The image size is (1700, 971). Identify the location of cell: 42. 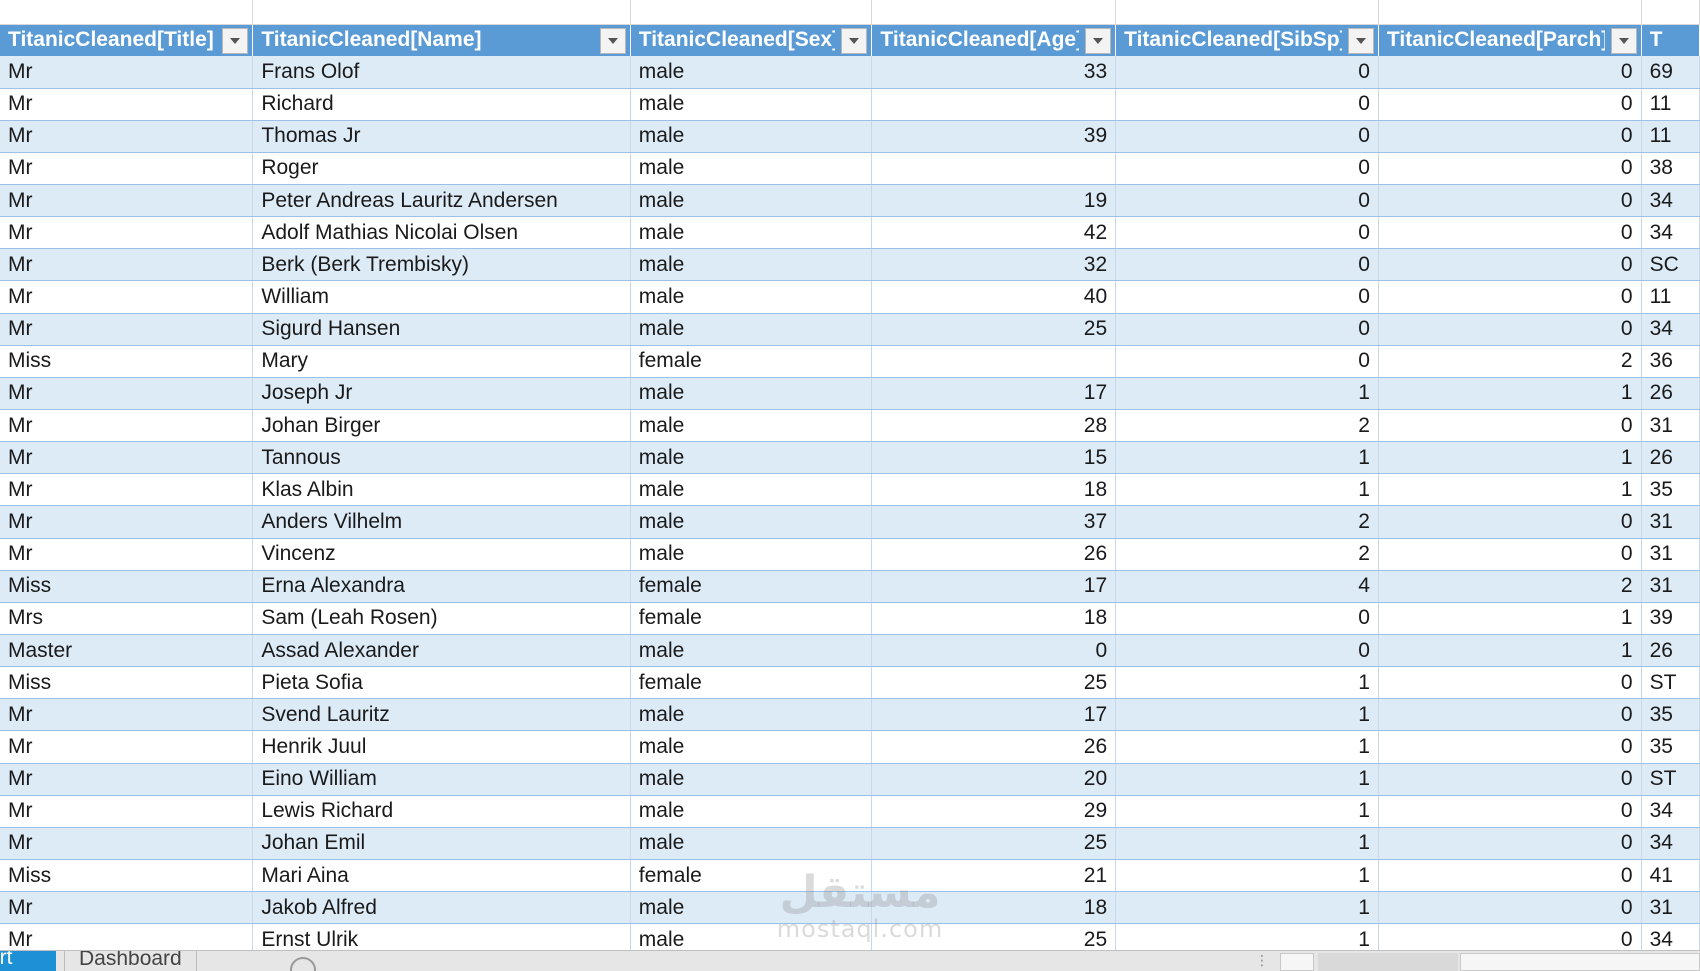
(994, 233).